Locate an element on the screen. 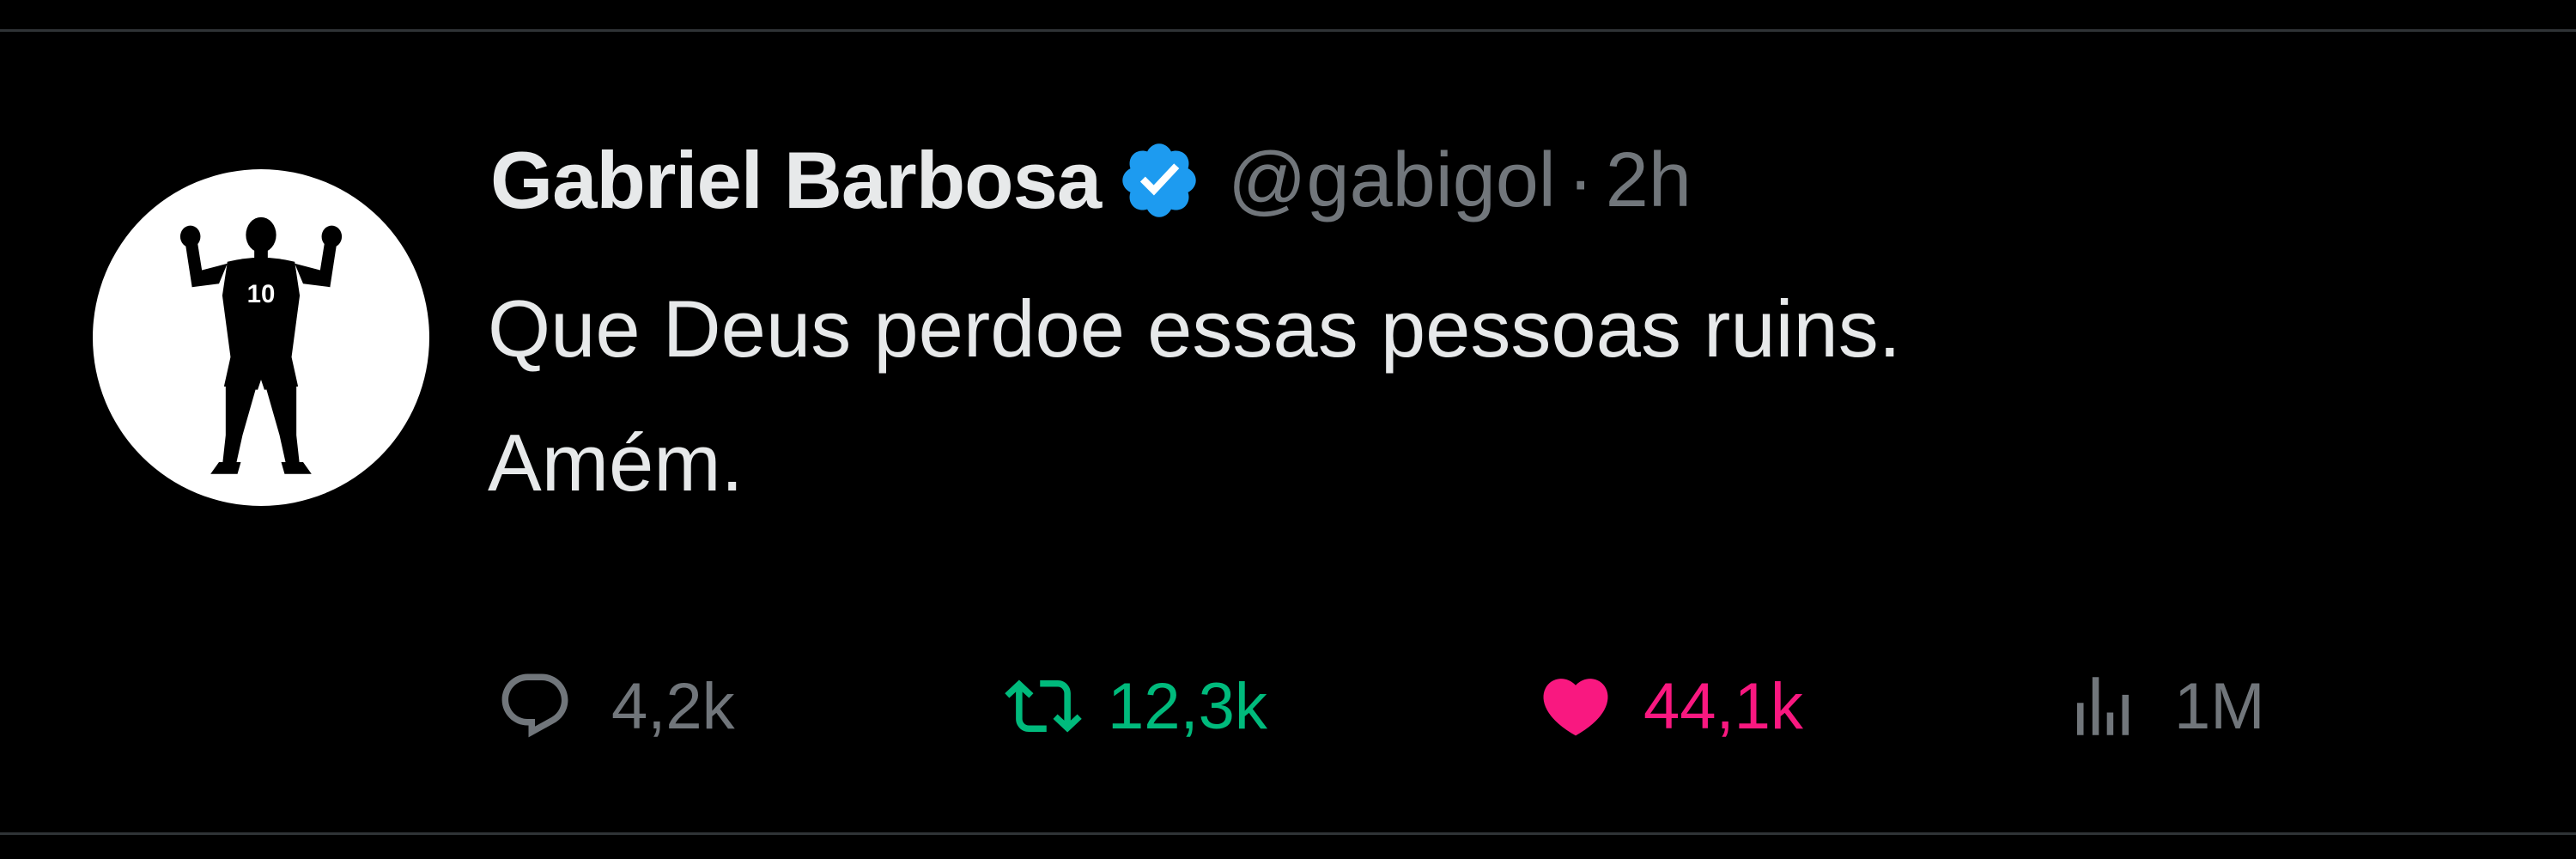 The image size is (2576, 859). author-handle: @gabigol is located at coordinates (1392, 181).